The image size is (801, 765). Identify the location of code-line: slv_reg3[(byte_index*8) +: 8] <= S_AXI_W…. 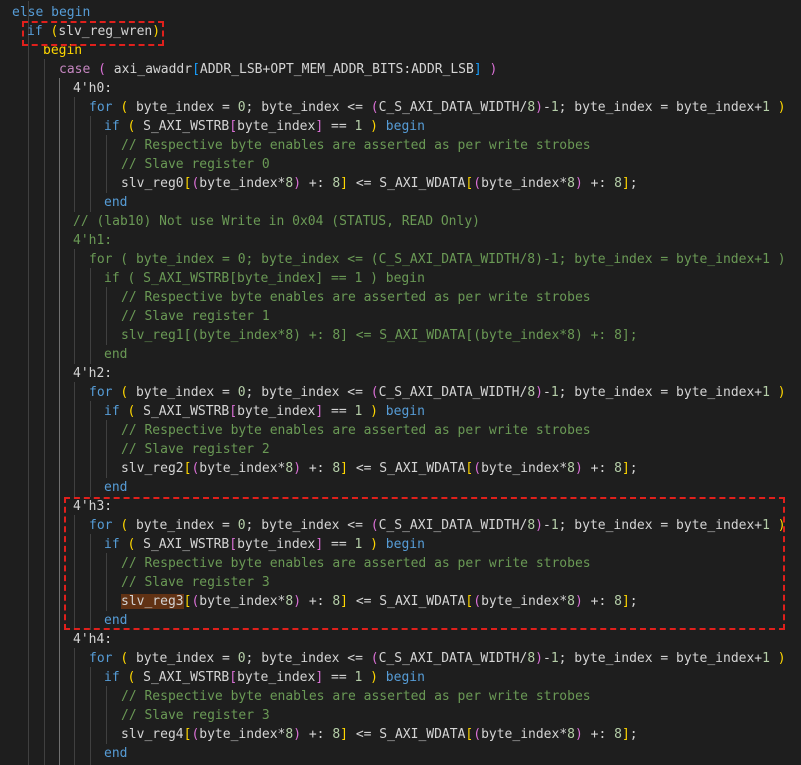
(379, 601).